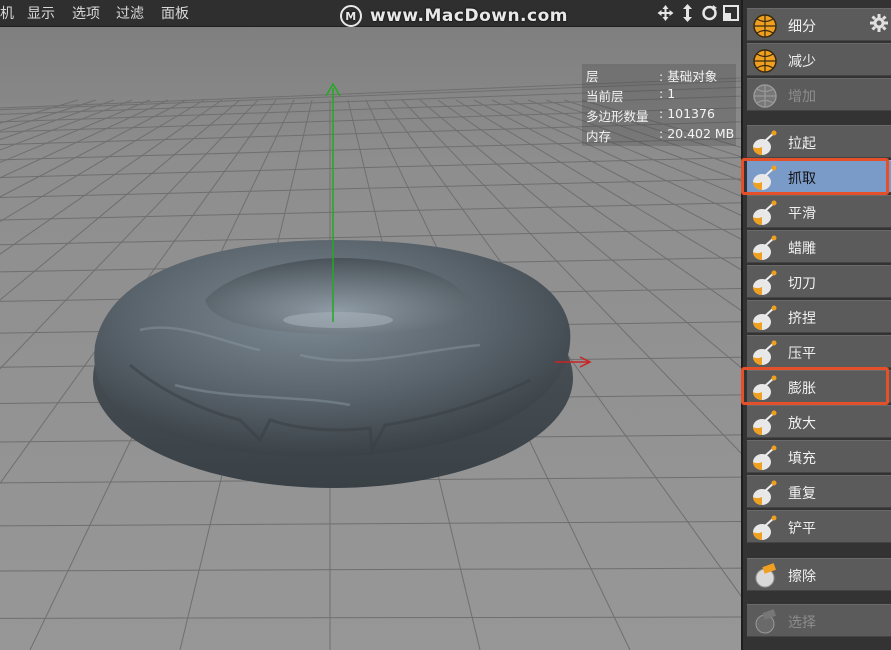 The width and height of the screenshot is (891, 650). What do you see at coordinates (802, 529) in the screenshot?
I see `tool-label: 铲平` at bounding box center [802, 529].